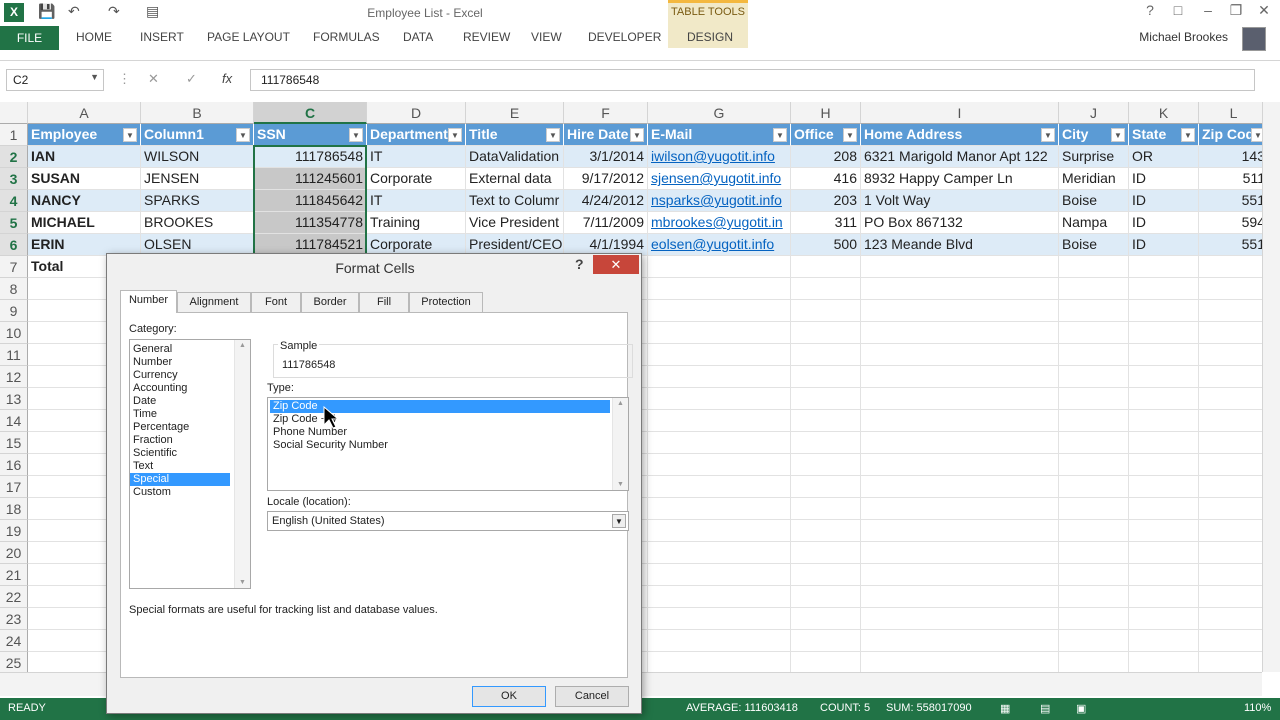  What do you see at coordinates (180, 492) in the screenshot?
I see `category-item: Custom` at bounding box center [180, 492].